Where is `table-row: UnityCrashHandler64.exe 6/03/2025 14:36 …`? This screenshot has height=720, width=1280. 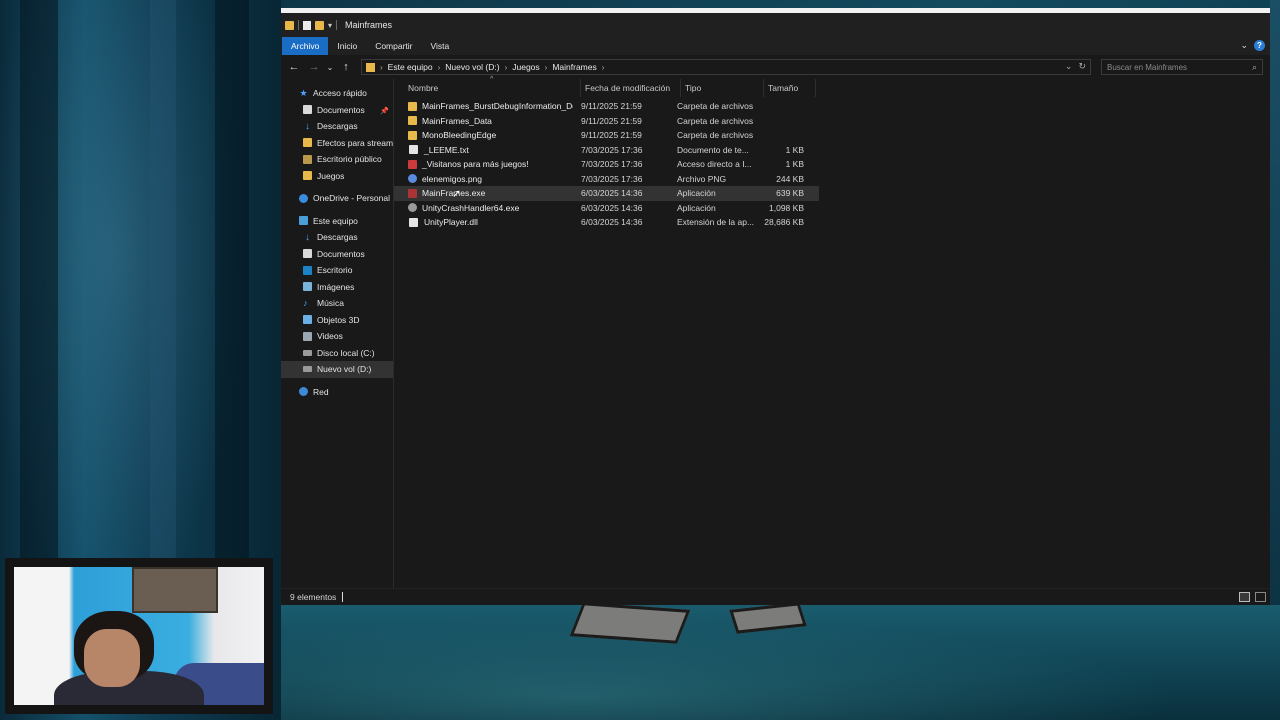 table-row: UnityCrashHandler64.exe 6/03/2025 14:36 … is located at coordinates (606, 208).